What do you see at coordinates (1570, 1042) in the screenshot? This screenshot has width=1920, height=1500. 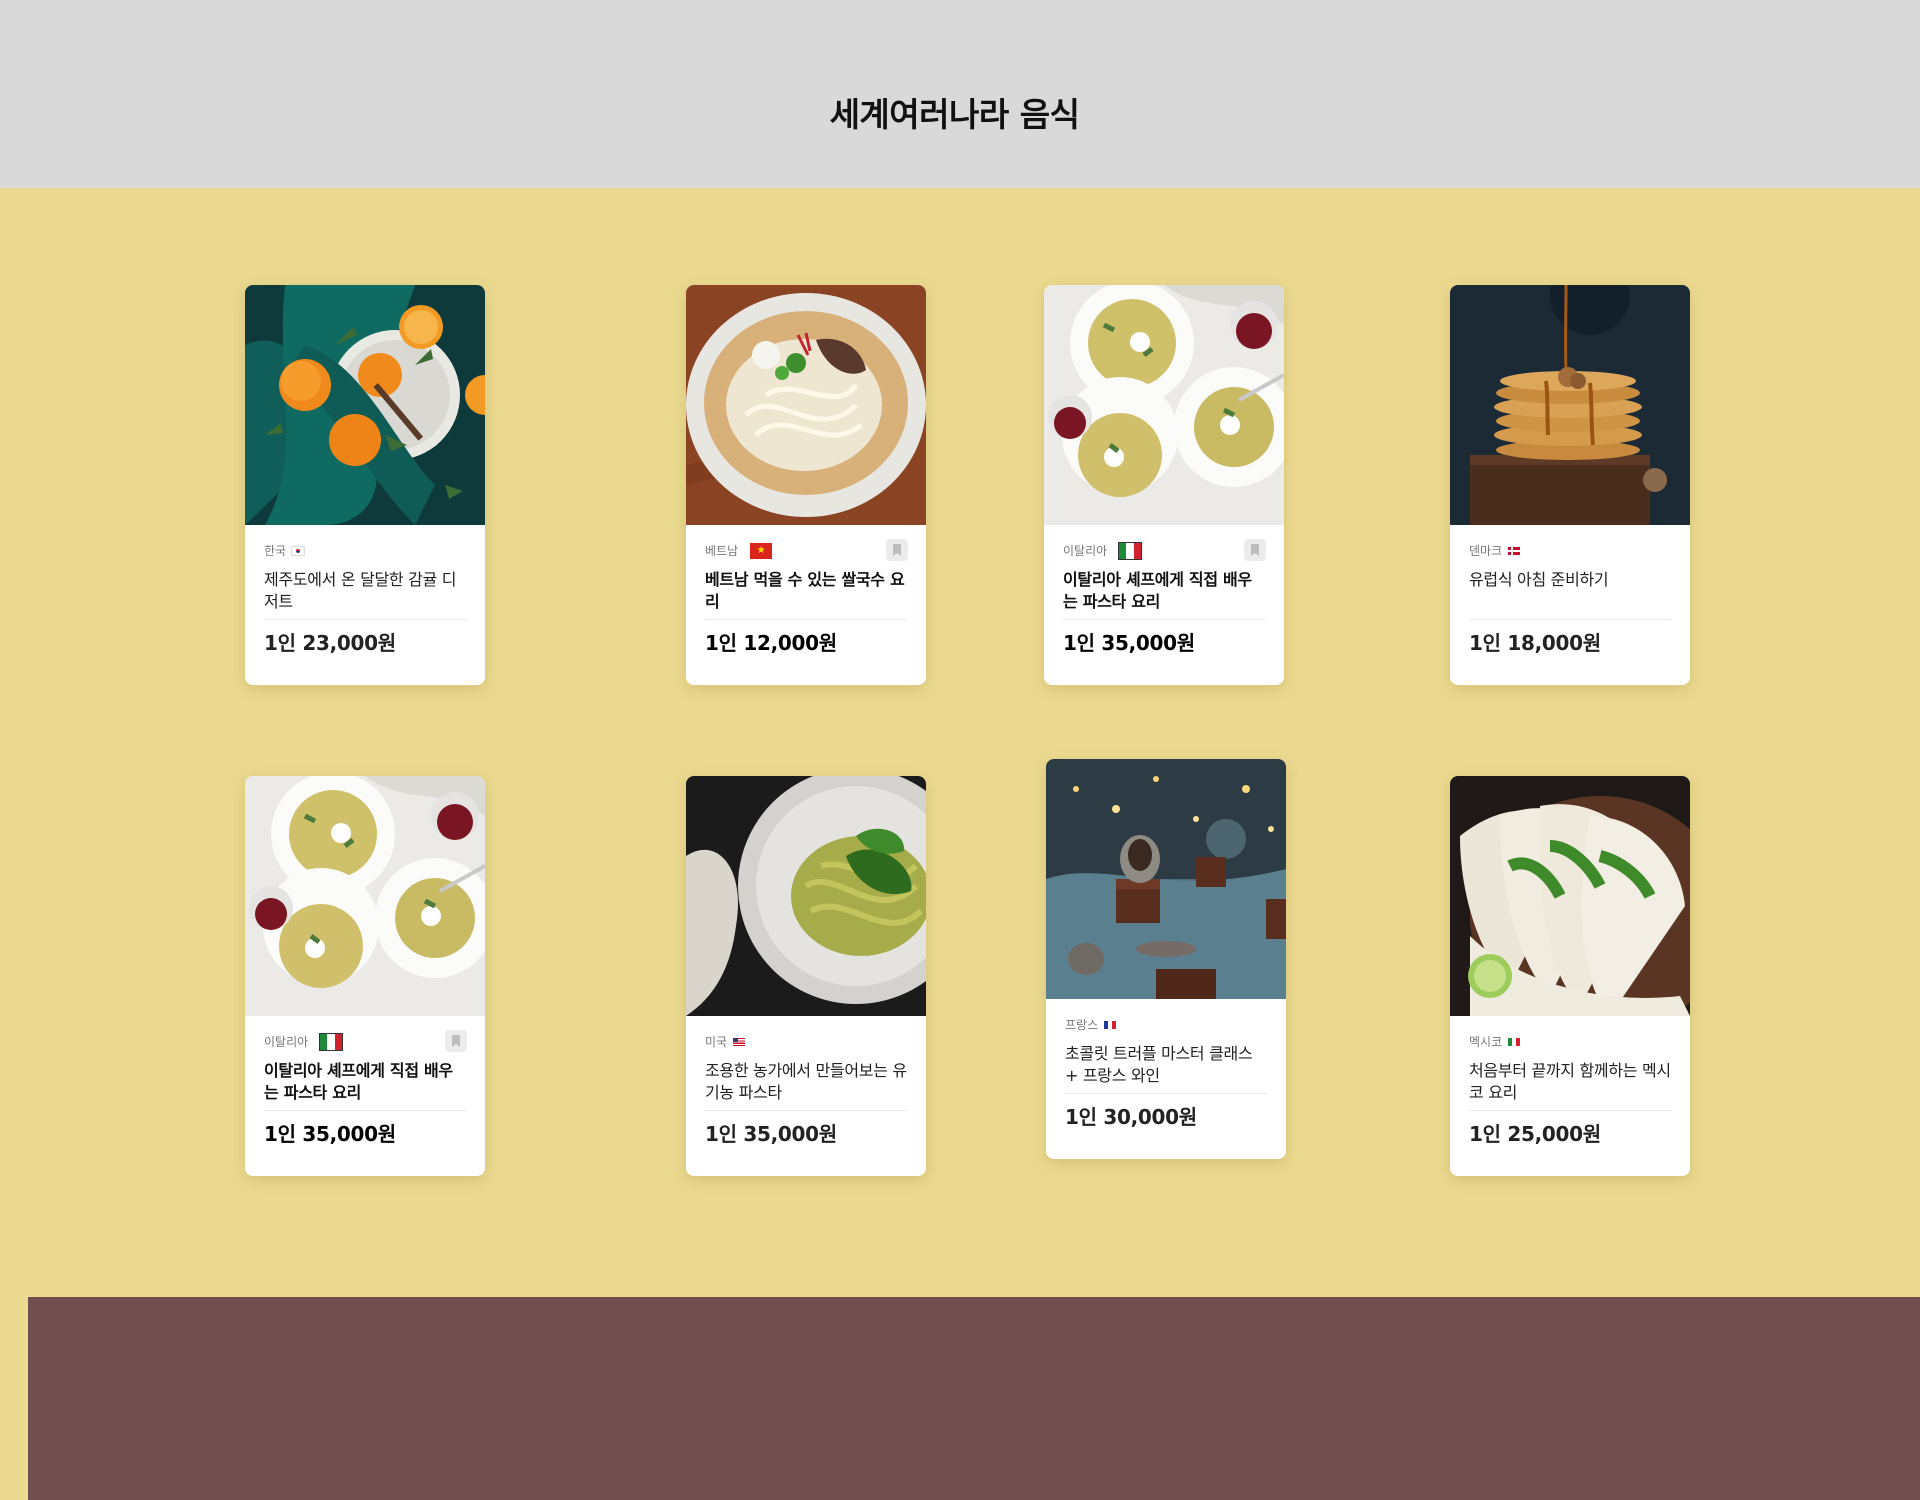 I see `card-country: 멕시코` at bounding box center [1570, 1042].